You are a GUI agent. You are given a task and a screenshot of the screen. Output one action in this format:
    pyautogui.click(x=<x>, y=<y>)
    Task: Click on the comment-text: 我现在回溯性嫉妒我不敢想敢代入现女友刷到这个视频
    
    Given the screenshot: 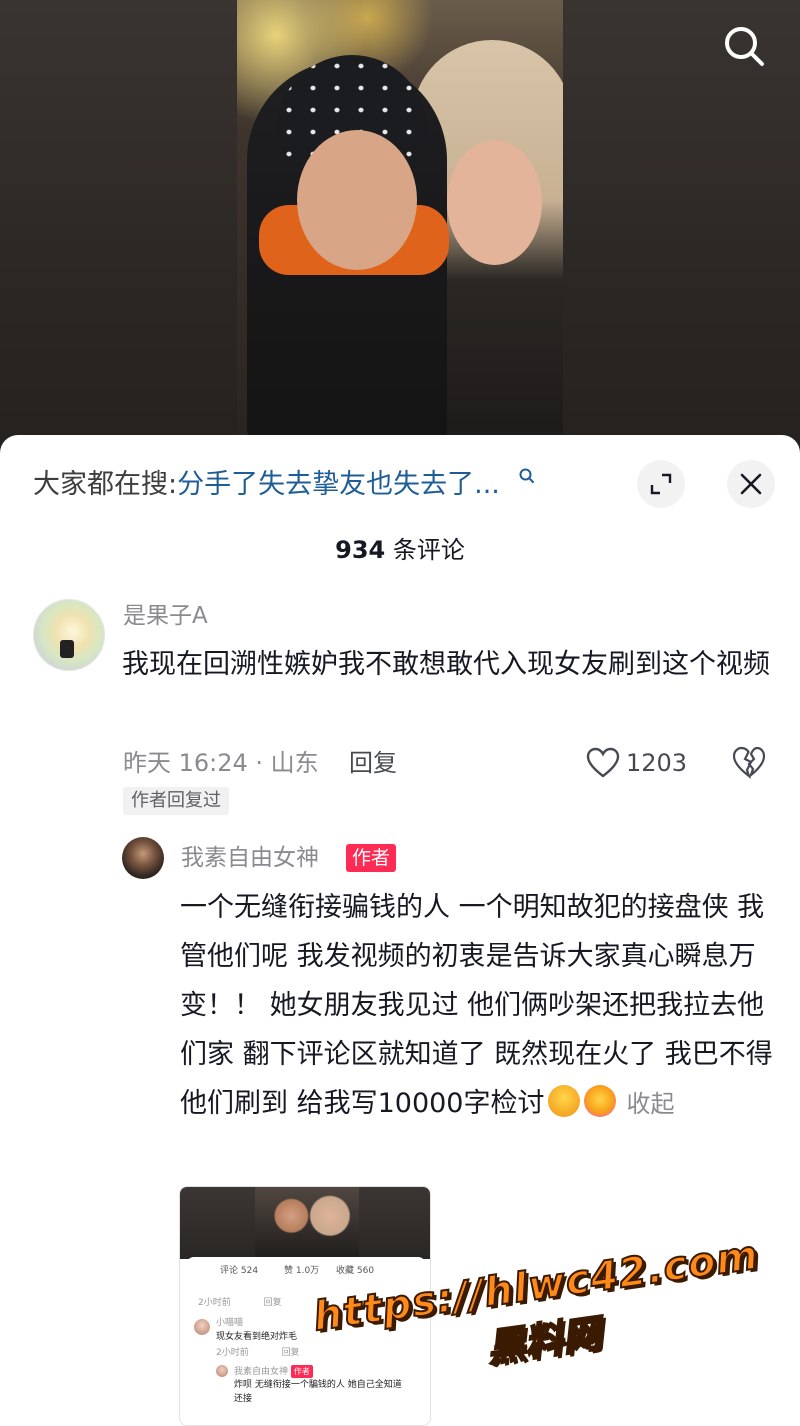 What is the action you would take?
    pyautogui.click(x=446, y=664)
    